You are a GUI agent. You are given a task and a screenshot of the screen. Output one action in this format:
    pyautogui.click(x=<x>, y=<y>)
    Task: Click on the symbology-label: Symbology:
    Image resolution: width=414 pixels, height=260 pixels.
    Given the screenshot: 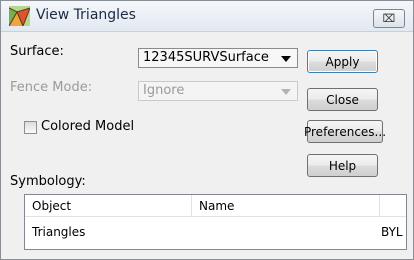 What is the action you would take?
    pyautogui.click(x=48, y=181)
    